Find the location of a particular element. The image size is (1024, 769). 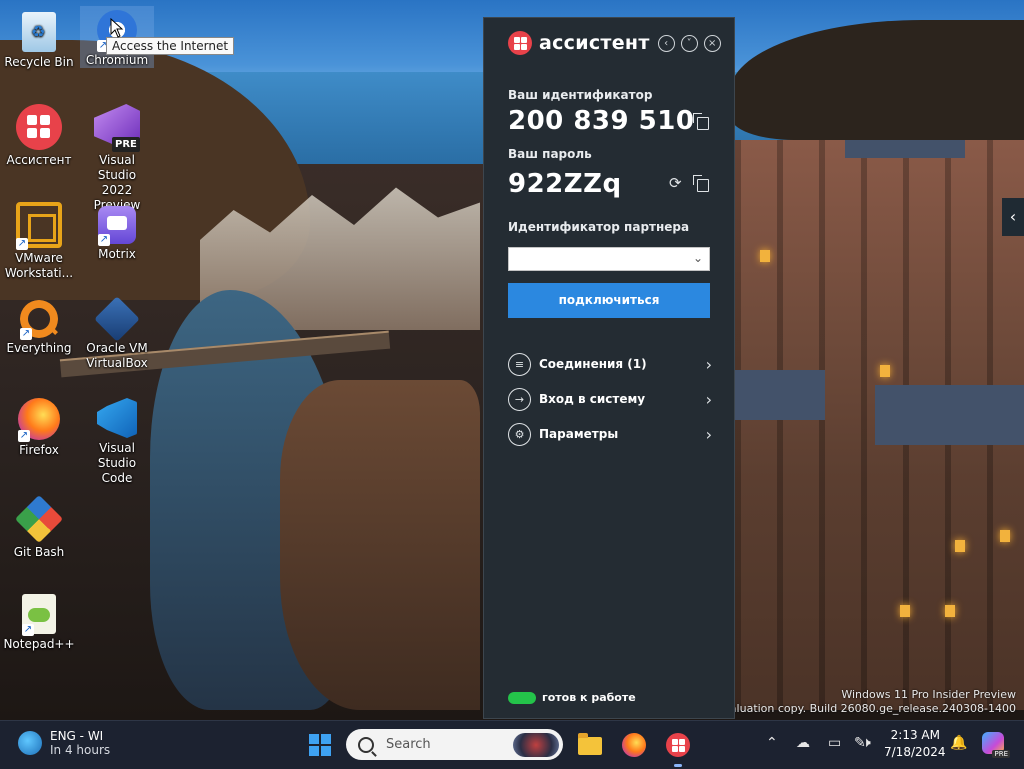

copilot-icon: PRE is located at coordinates (996, 745).